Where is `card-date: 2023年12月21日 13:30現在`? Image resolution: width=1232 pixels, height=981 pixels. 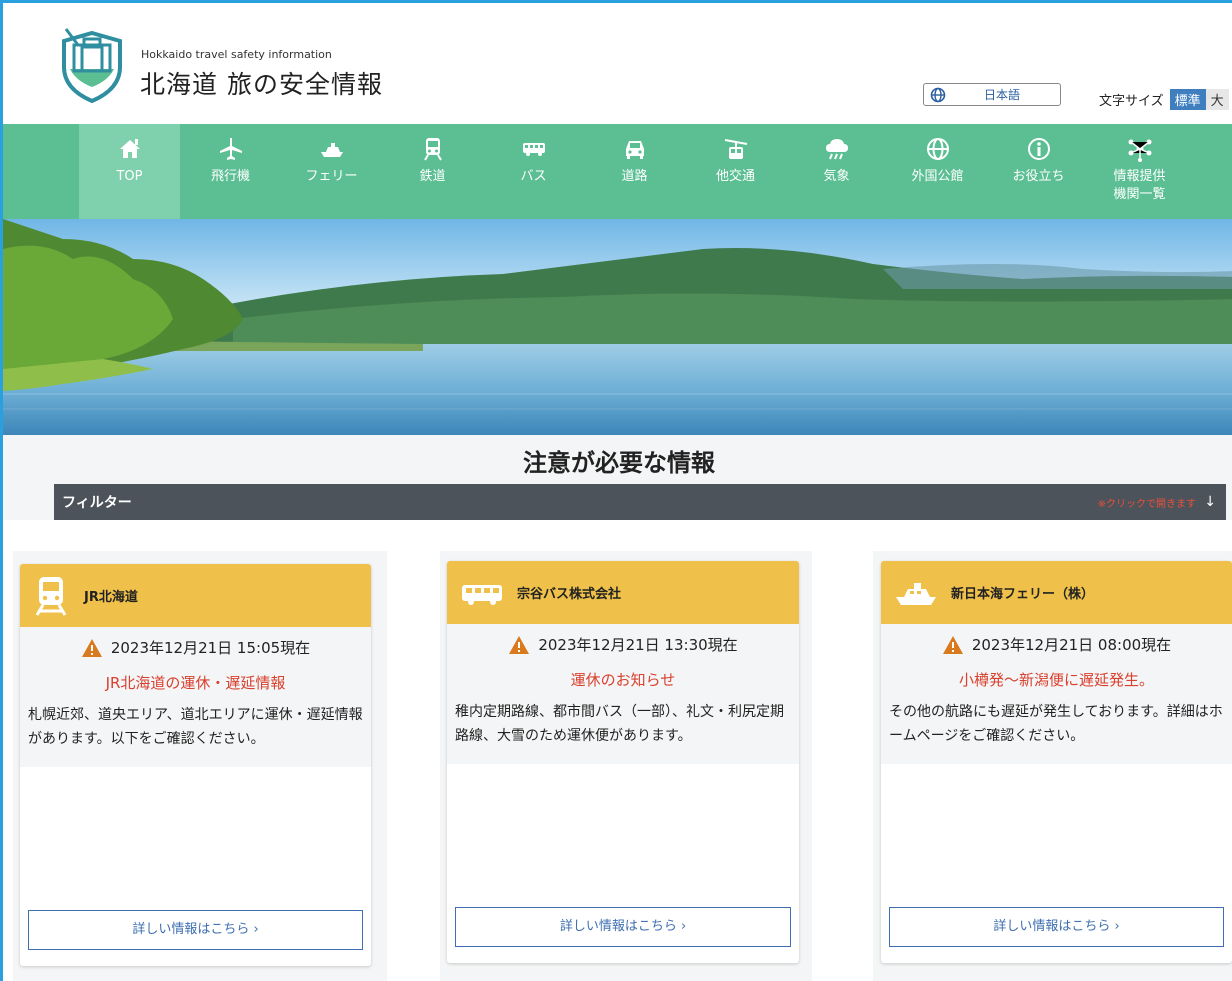
card-date: 2023年12月21日 13:30現在 is located at coordinates (623, 644).